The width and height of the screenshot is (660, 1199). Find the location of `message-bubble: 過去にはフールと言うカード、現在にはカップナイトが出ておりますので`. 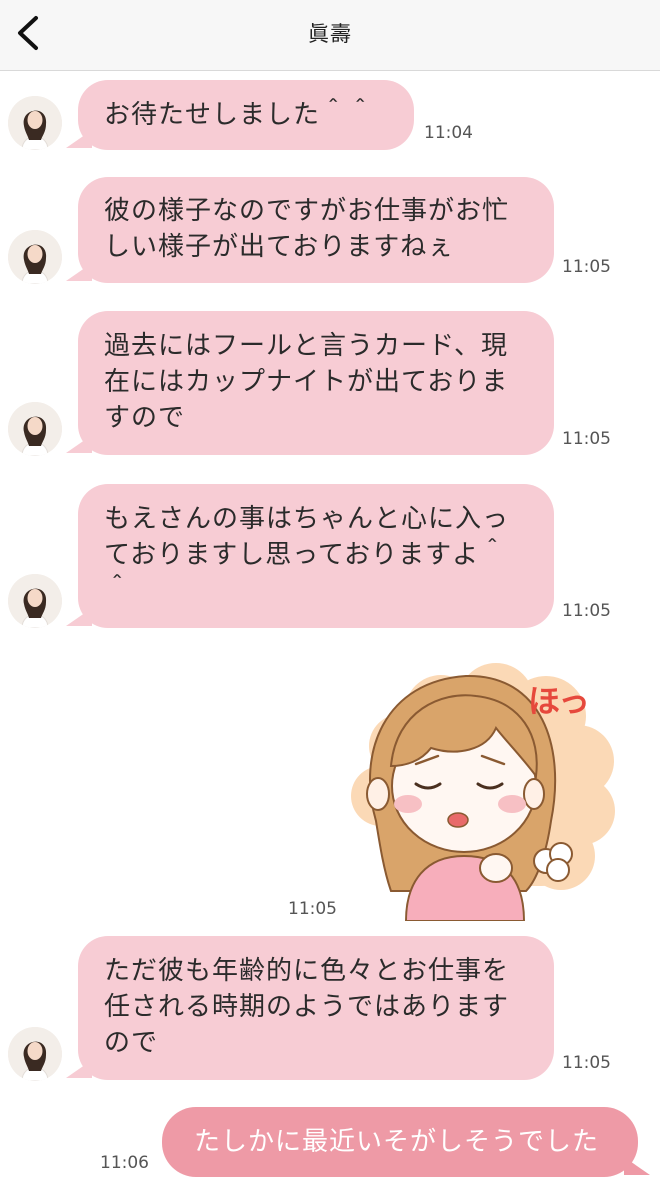

message-bubble: 過去にはフールと言うカード、現在にはカップナイトが出ておりますので is located at coordinates (310, 383).